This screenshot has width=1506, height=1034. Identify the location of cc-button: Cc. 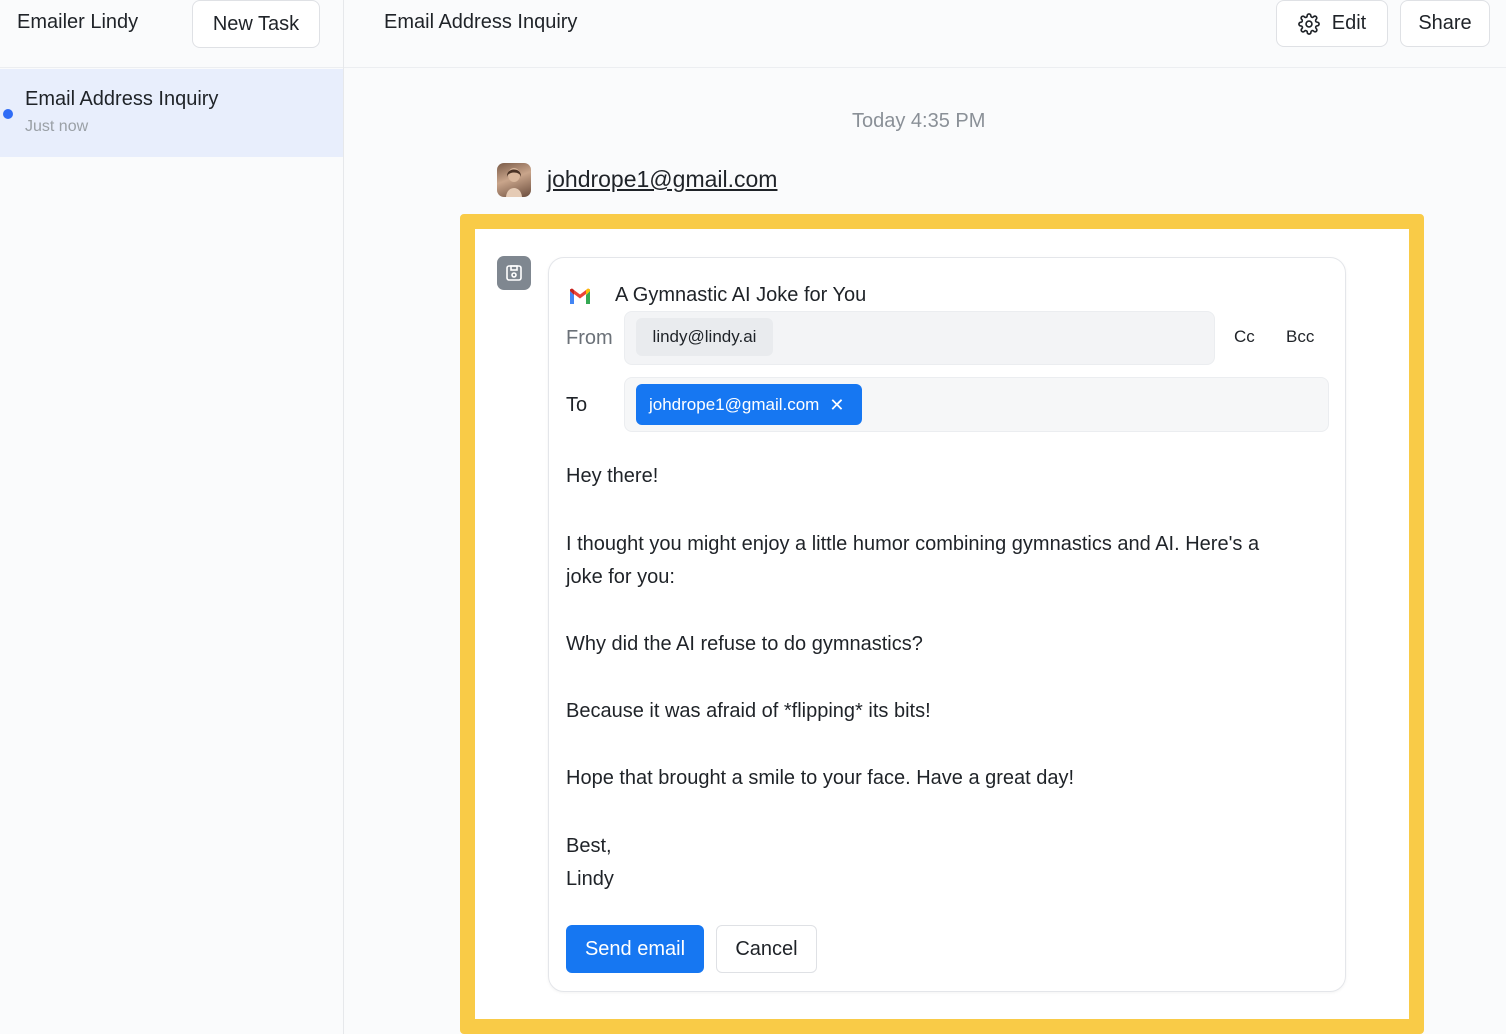
(1244, 337).